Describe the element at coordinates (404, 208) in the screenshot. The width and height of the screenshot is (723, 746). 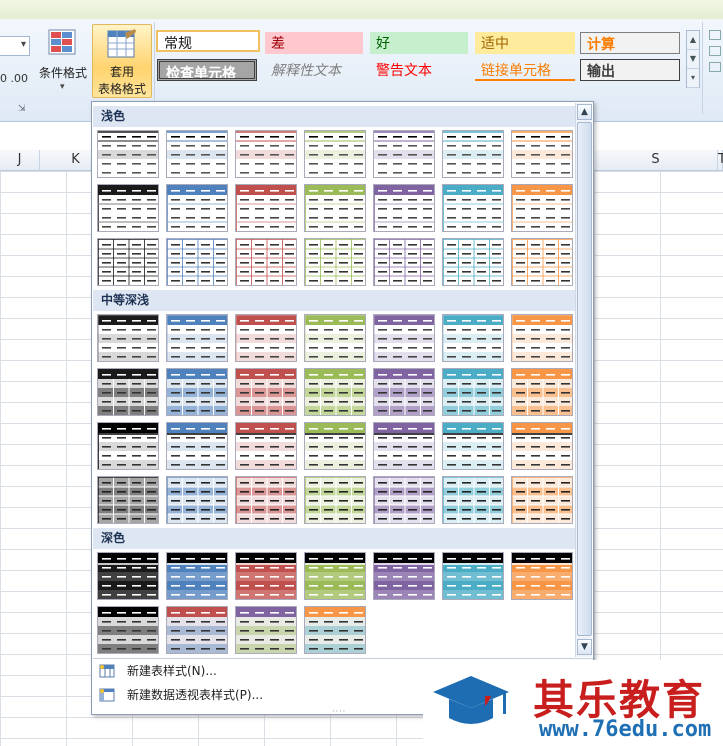
I see `table-style-light-header-purple` at that location.